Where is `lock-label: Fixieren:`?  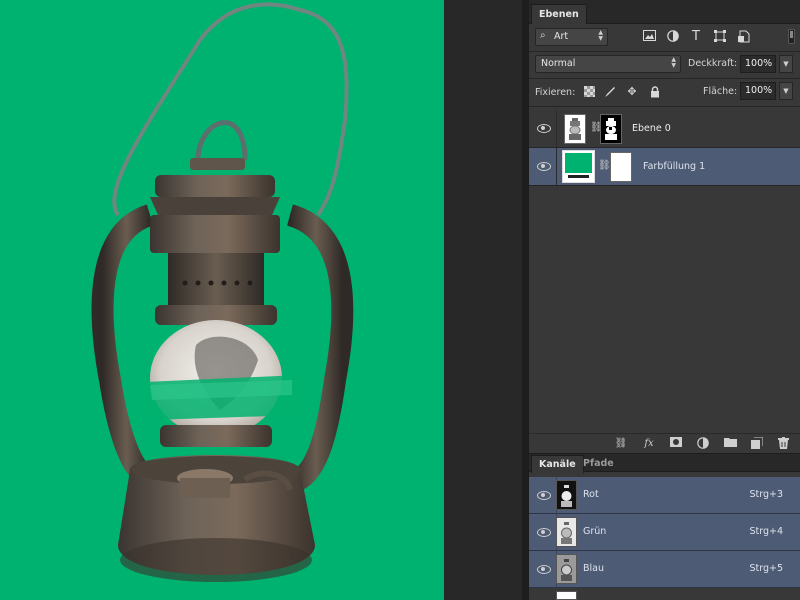
lock-label: Fixieren: is located at coordinates (555, 92).